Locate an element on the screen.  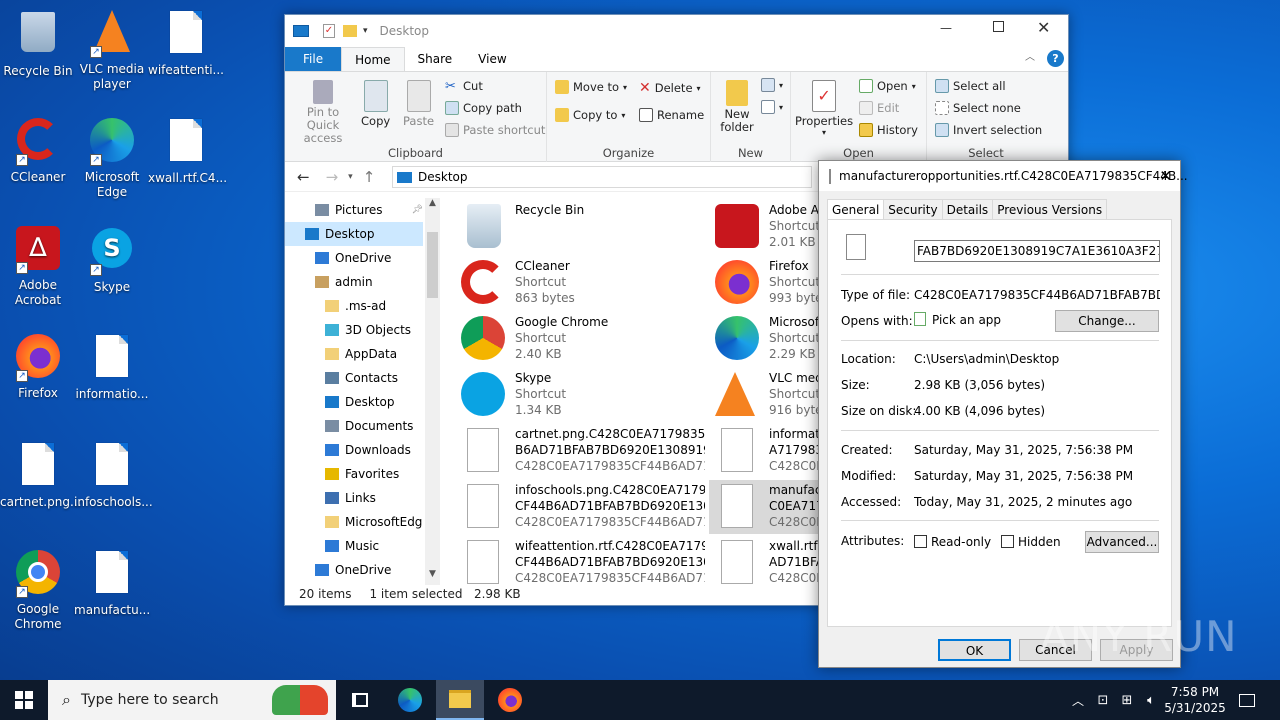
desktop-icon-vlc: ↗ VLC media player is located at coordinates (112, 50).